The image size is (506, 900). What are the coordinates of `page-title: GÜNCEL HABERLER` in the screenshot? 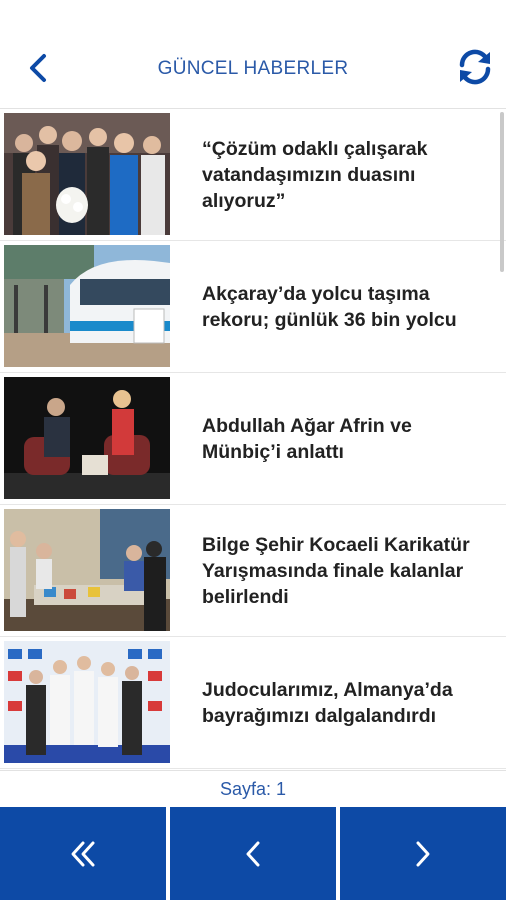 It's located at (253, 68).